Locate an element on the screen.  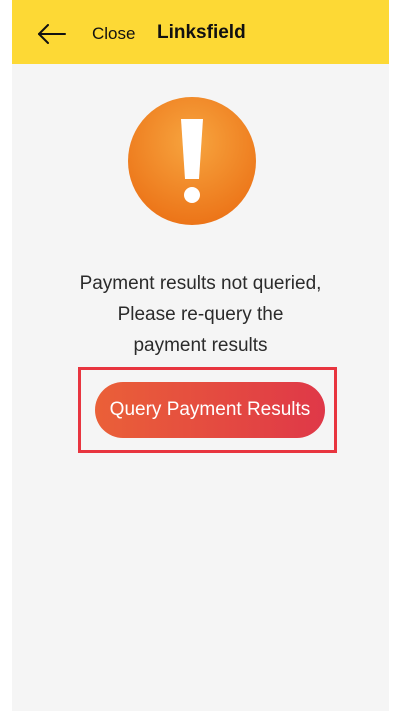
page-title: Linksfield is located at coordinates (201, 32).